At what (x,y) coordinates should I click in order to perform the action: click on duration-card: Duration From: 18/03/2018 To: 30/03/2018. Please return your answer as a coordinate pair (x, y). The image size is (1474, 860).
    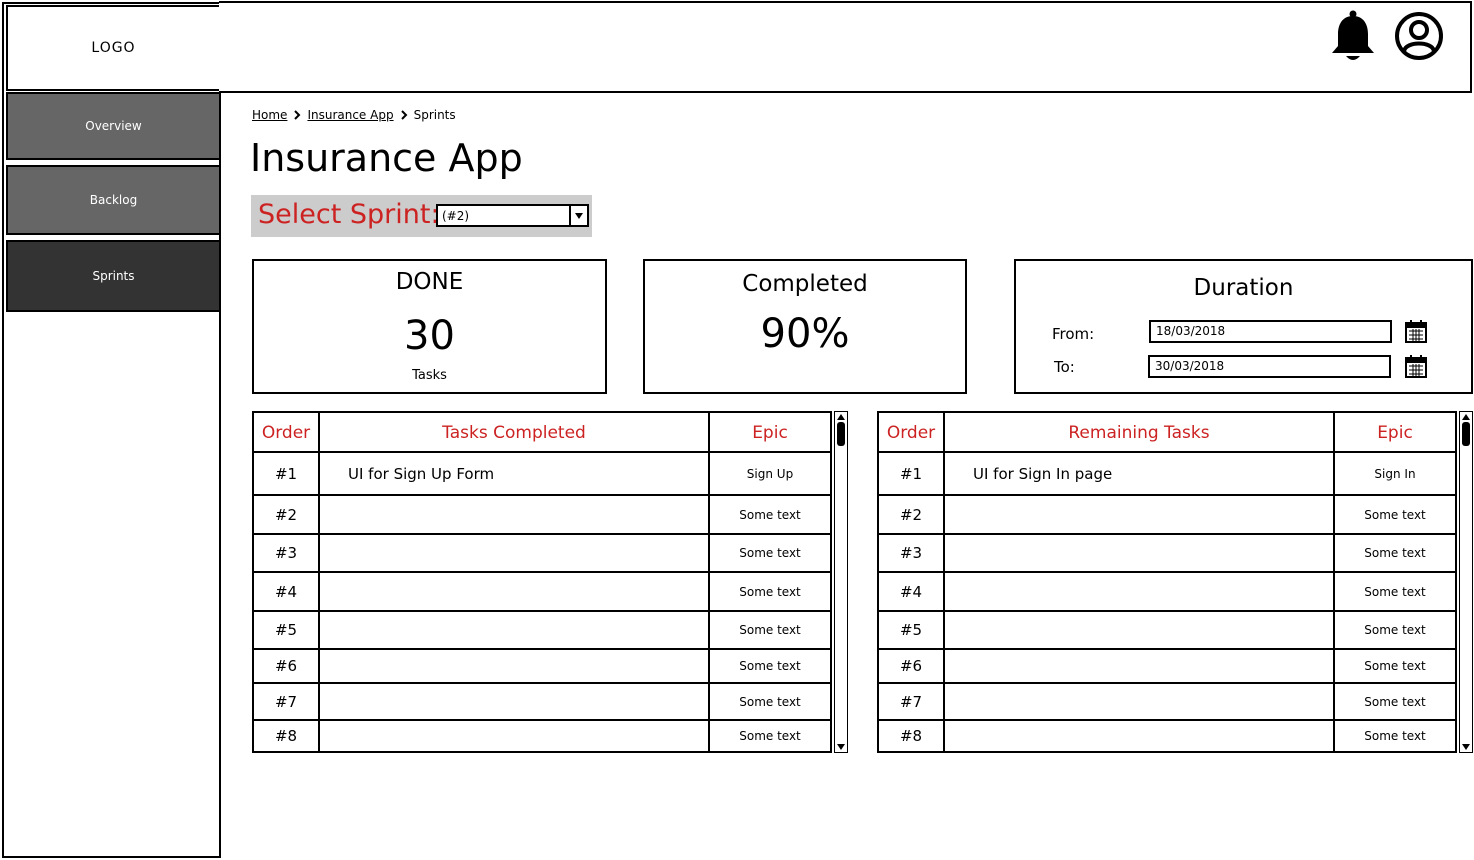
    Looking at the image, I should click on (1243, 326).